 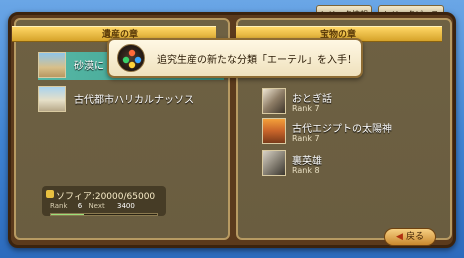 What do you see at coordinates (89, 66) in the screenshot?
I see `list-item-label: 砂漠に` at bounding box center [89, 66].